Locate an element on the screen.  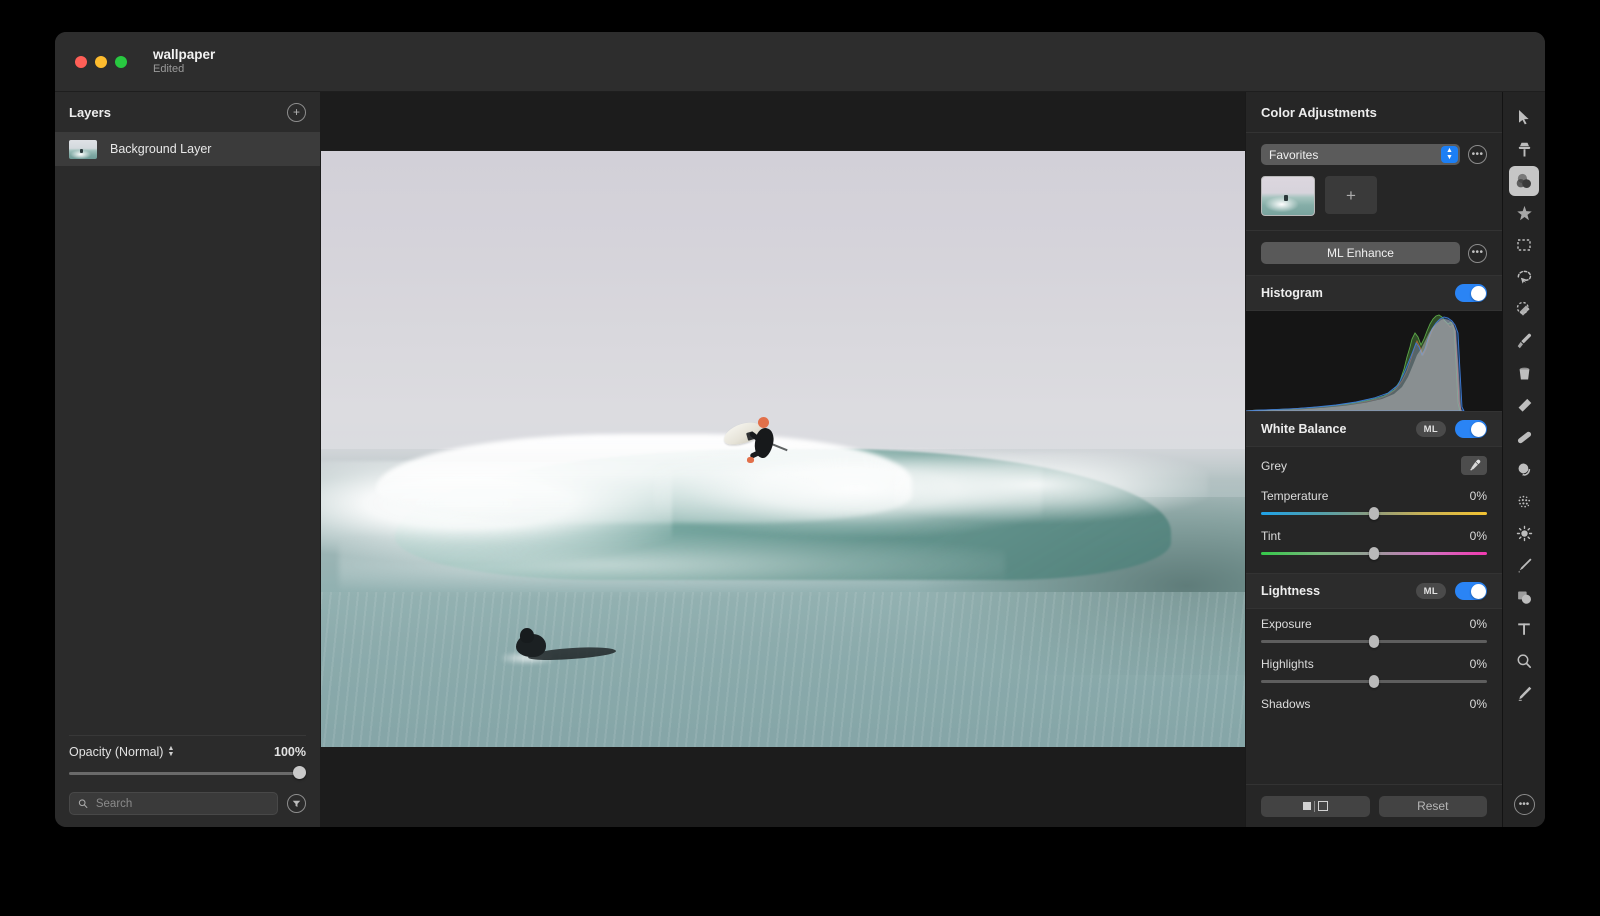
white-balance-section-header: White Balance ML is located at coordinates (1374, 429).